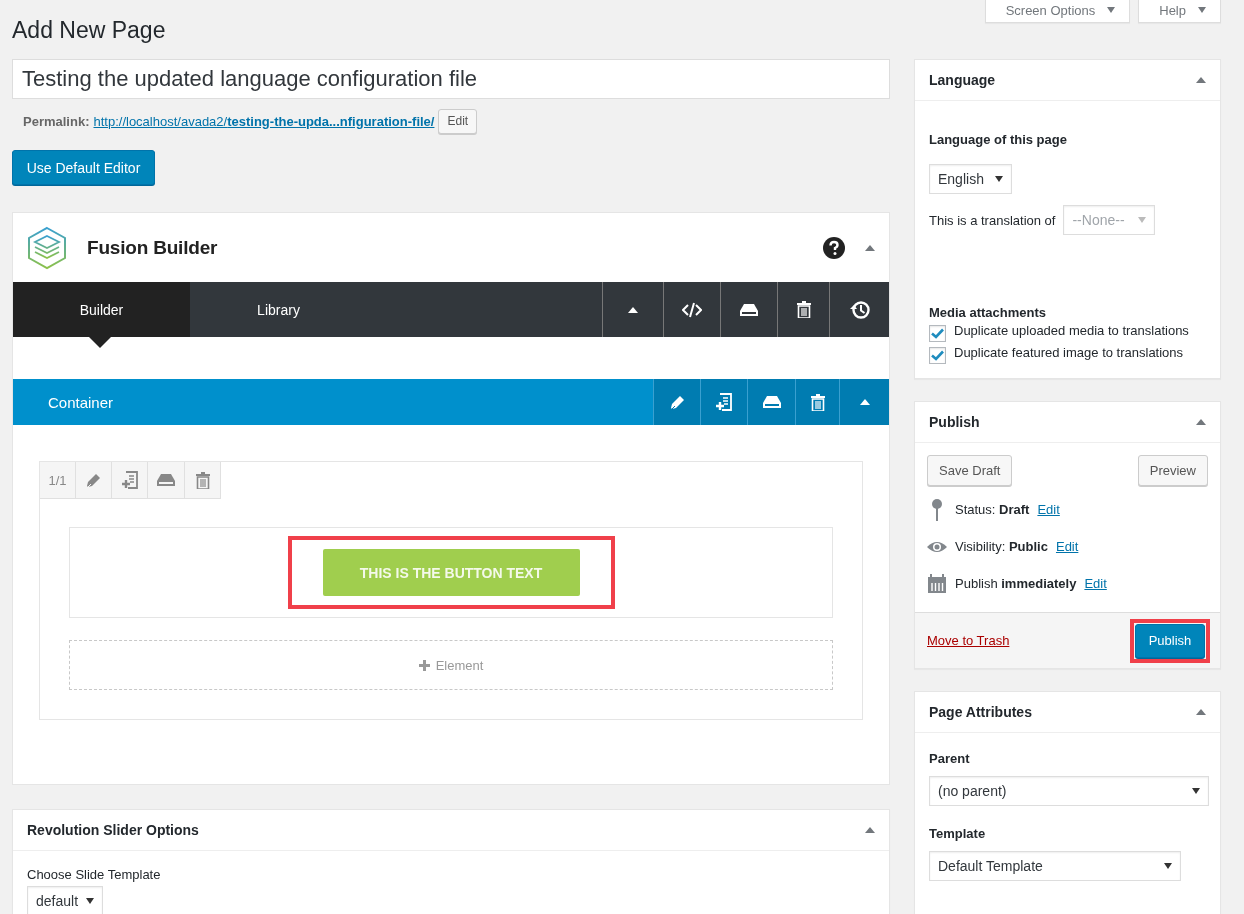 The height and width of the screenshot is (914, 1244). What do you see at coordinates (1071, 330) in the screenshot?
I see `checkbox-label: Duplicate uploaded media to translations` at bounding box center [1071, 330].